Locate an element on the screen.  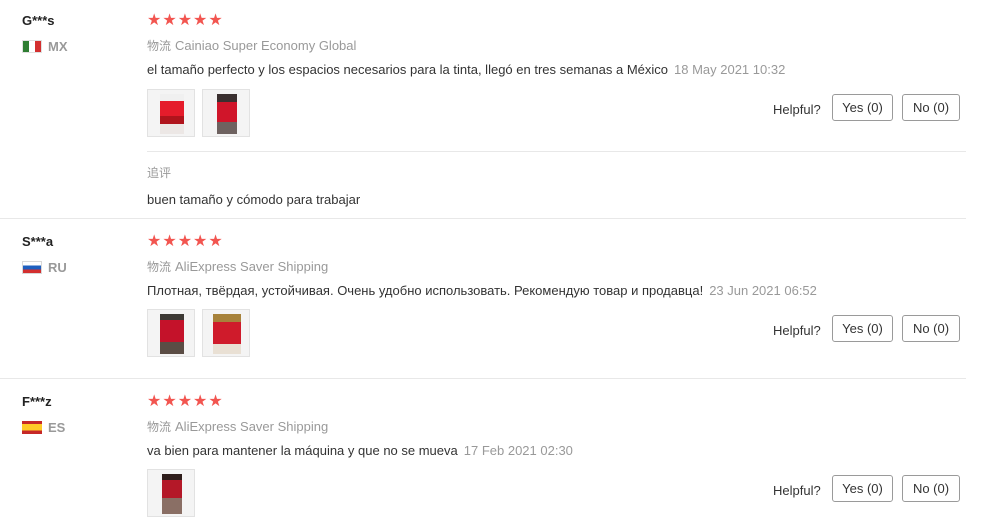
review-date: 23 Jun 2021 06:52 is located at coordinates (763, 290).